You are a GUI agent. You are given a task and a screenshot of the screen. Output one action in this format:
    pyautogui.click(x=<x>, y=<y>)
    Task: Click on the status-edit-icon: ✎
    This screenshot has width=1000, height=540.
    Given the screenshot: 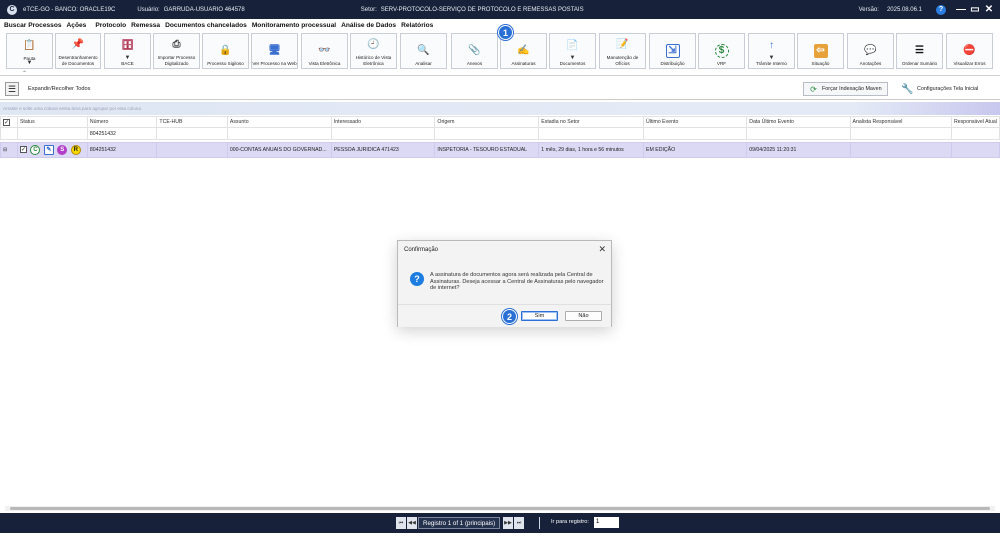 What is the action you would take?
    pyautogui.click(x=48, y=149)
    